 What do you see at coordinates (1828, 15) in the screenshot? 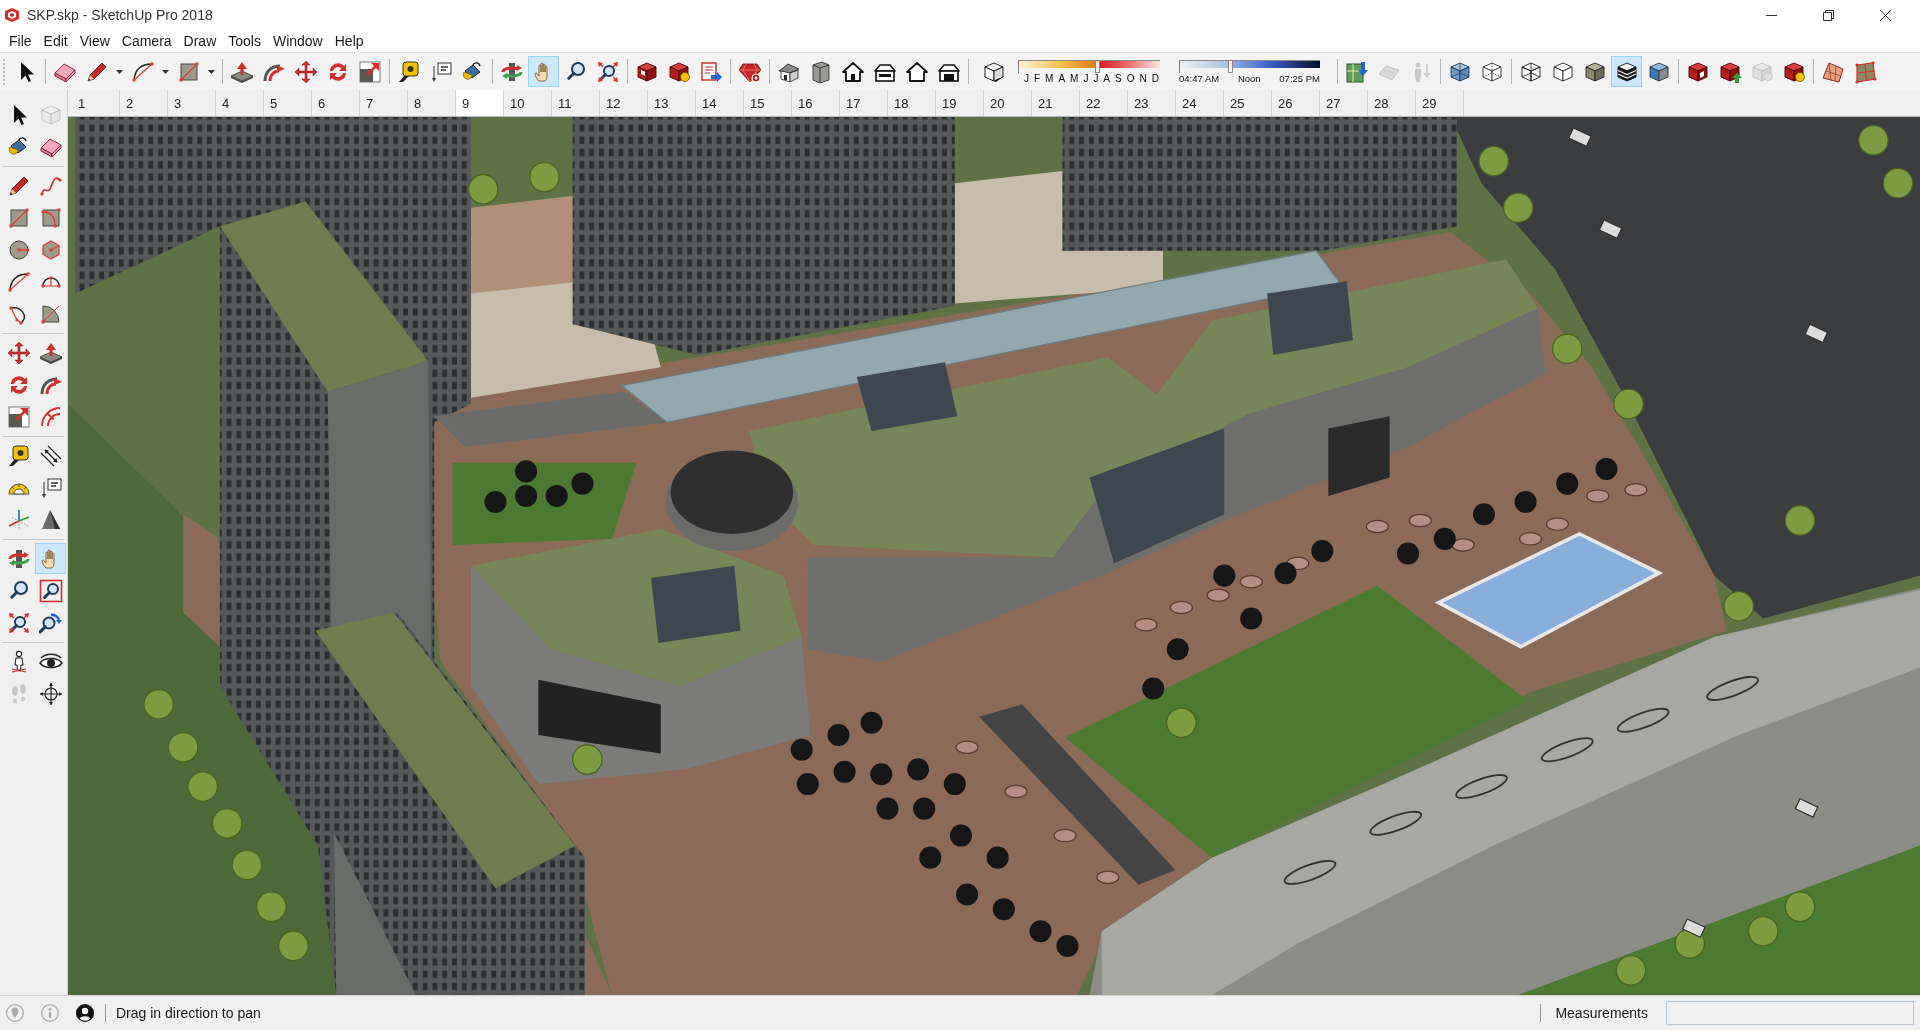
I see `restore-icon` at bounding box center [1828, 15].